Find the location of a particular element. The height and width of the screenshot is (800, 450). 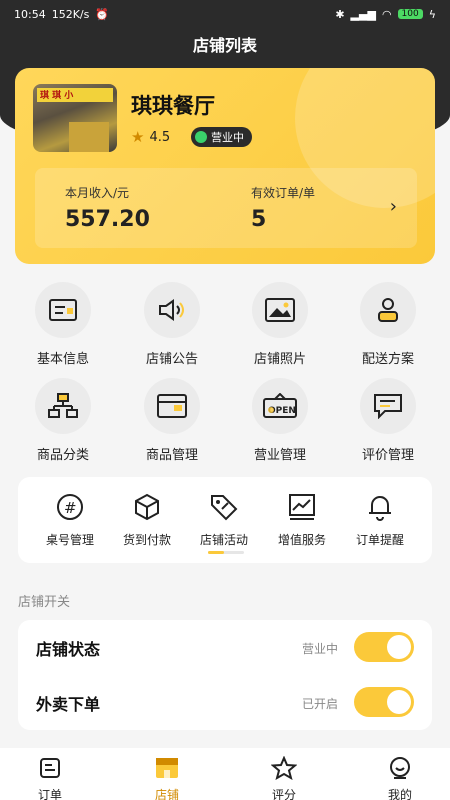

scroll-item-order-alert: 订单提醒 is located at coordinates (380, 520).